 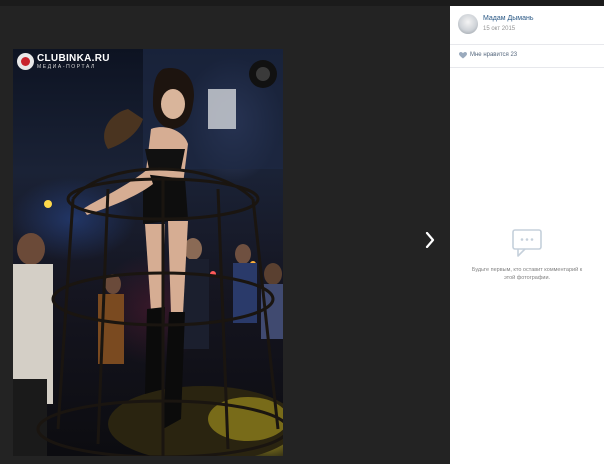 What do you see at coordinates (527, 56) in the screenshot?
I see `likes-row: Мне нравится 23` at bounding box center [527, 56].